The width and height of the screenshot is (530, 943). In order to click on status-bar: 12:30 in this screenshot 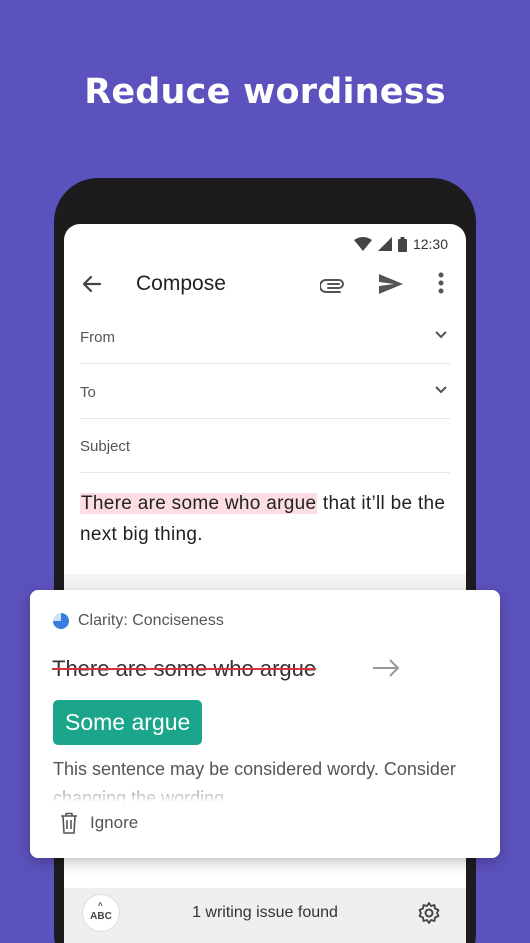, I will do `click(400, 244)`.